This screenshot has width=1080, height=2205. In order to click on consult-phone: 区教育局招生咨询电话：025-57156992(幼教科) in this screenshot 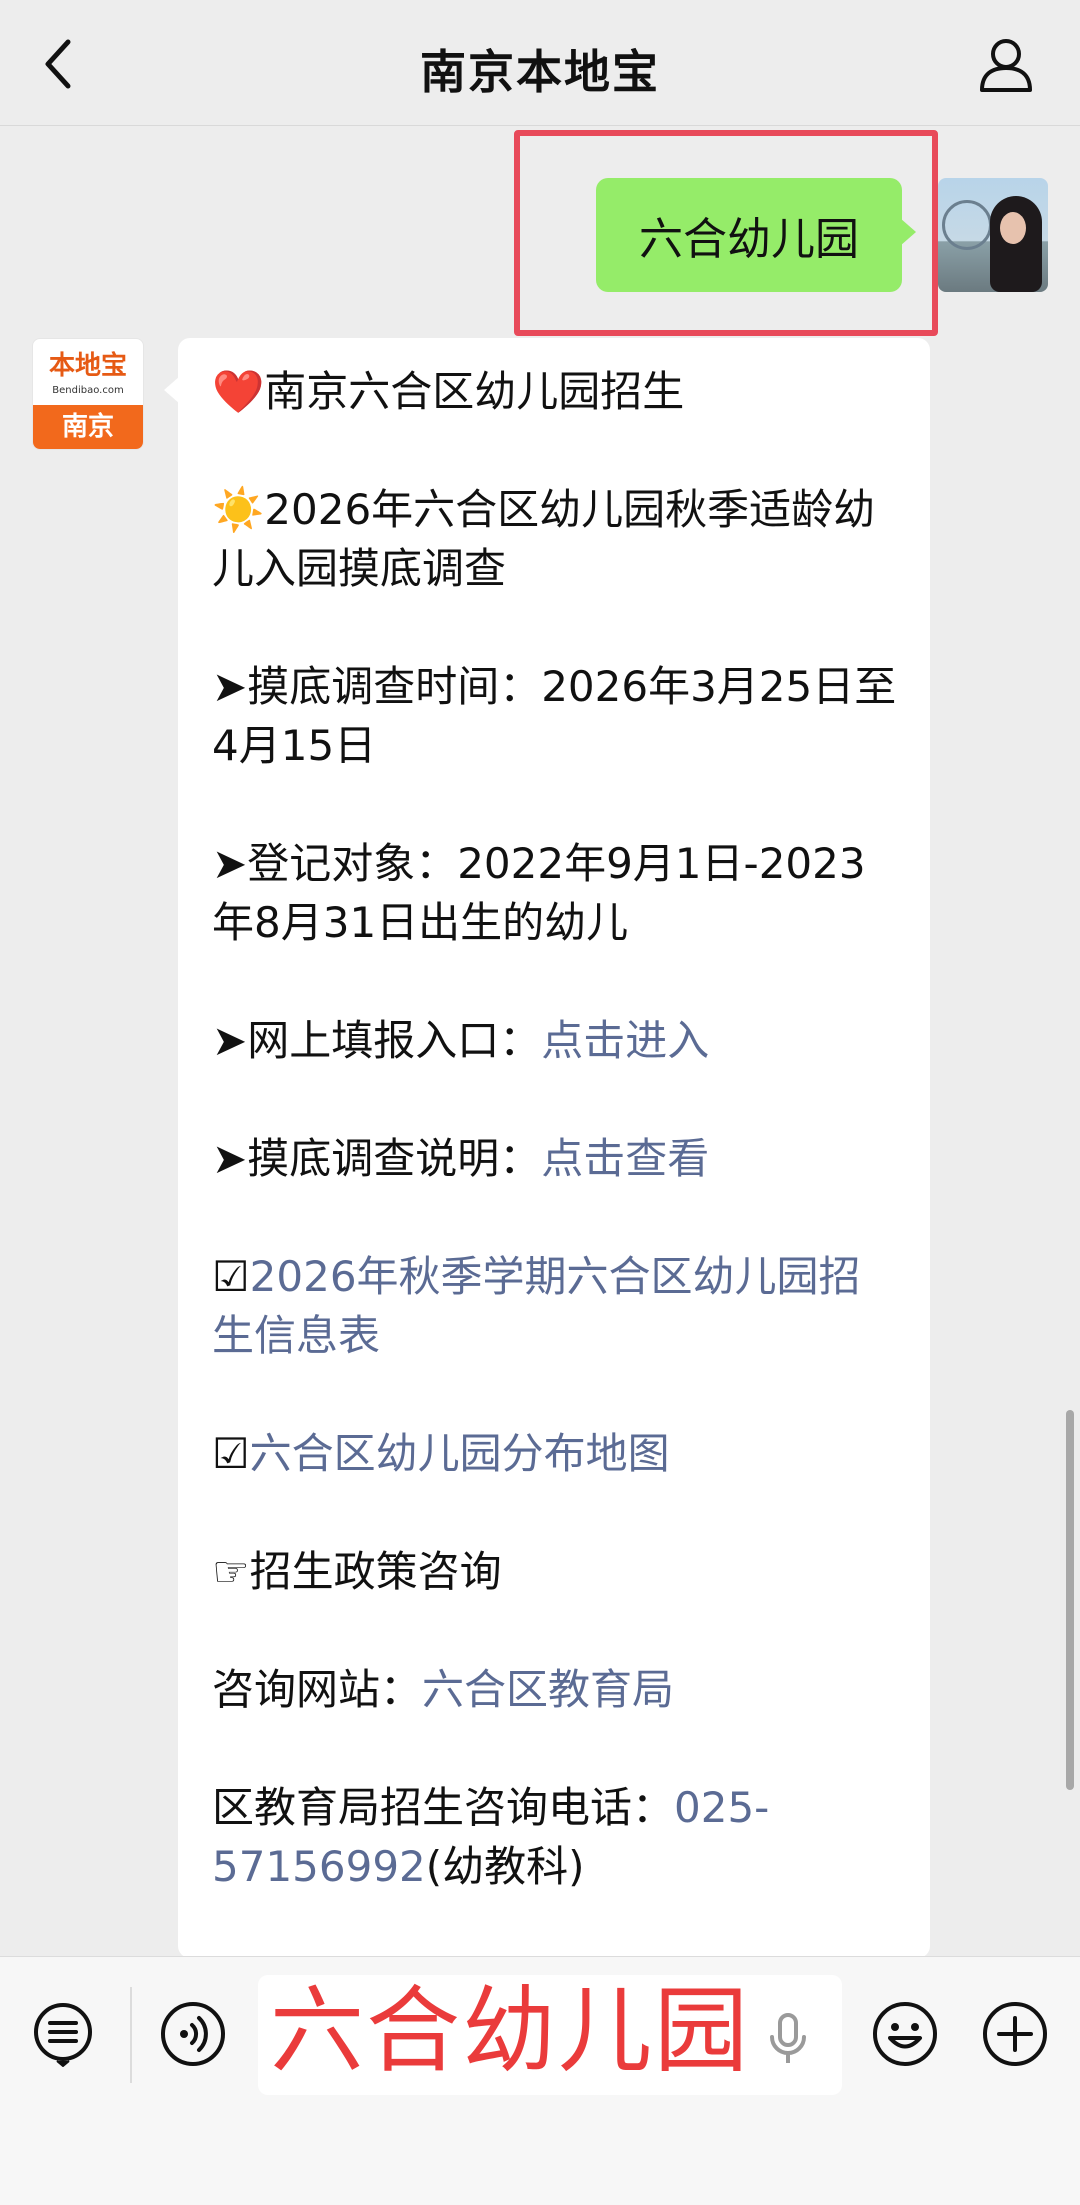, I will do `click(491, 1837)`.